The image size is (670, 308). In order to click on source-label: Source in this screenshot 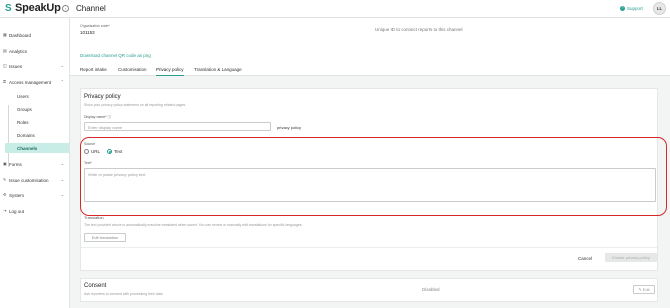, I will do `click(90, 144)`.